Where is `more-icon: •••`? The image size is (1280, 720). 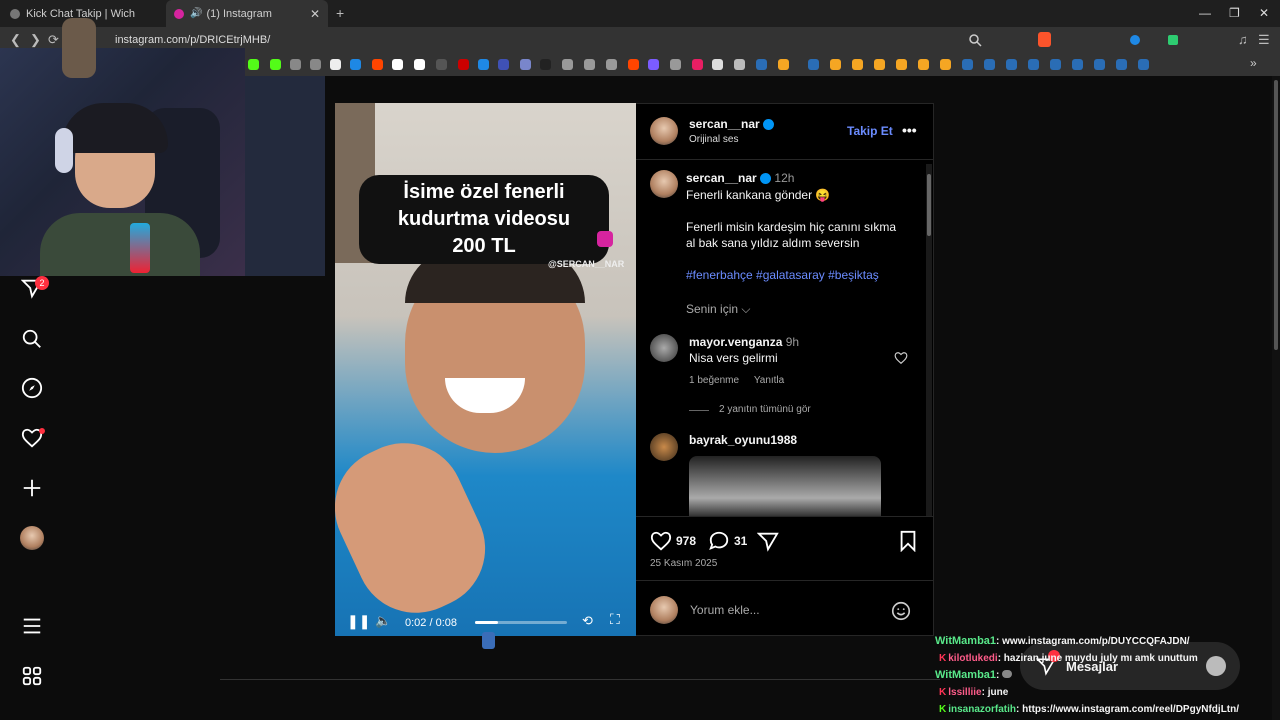
more-icon: ••• is located at coordinates (909, 130).